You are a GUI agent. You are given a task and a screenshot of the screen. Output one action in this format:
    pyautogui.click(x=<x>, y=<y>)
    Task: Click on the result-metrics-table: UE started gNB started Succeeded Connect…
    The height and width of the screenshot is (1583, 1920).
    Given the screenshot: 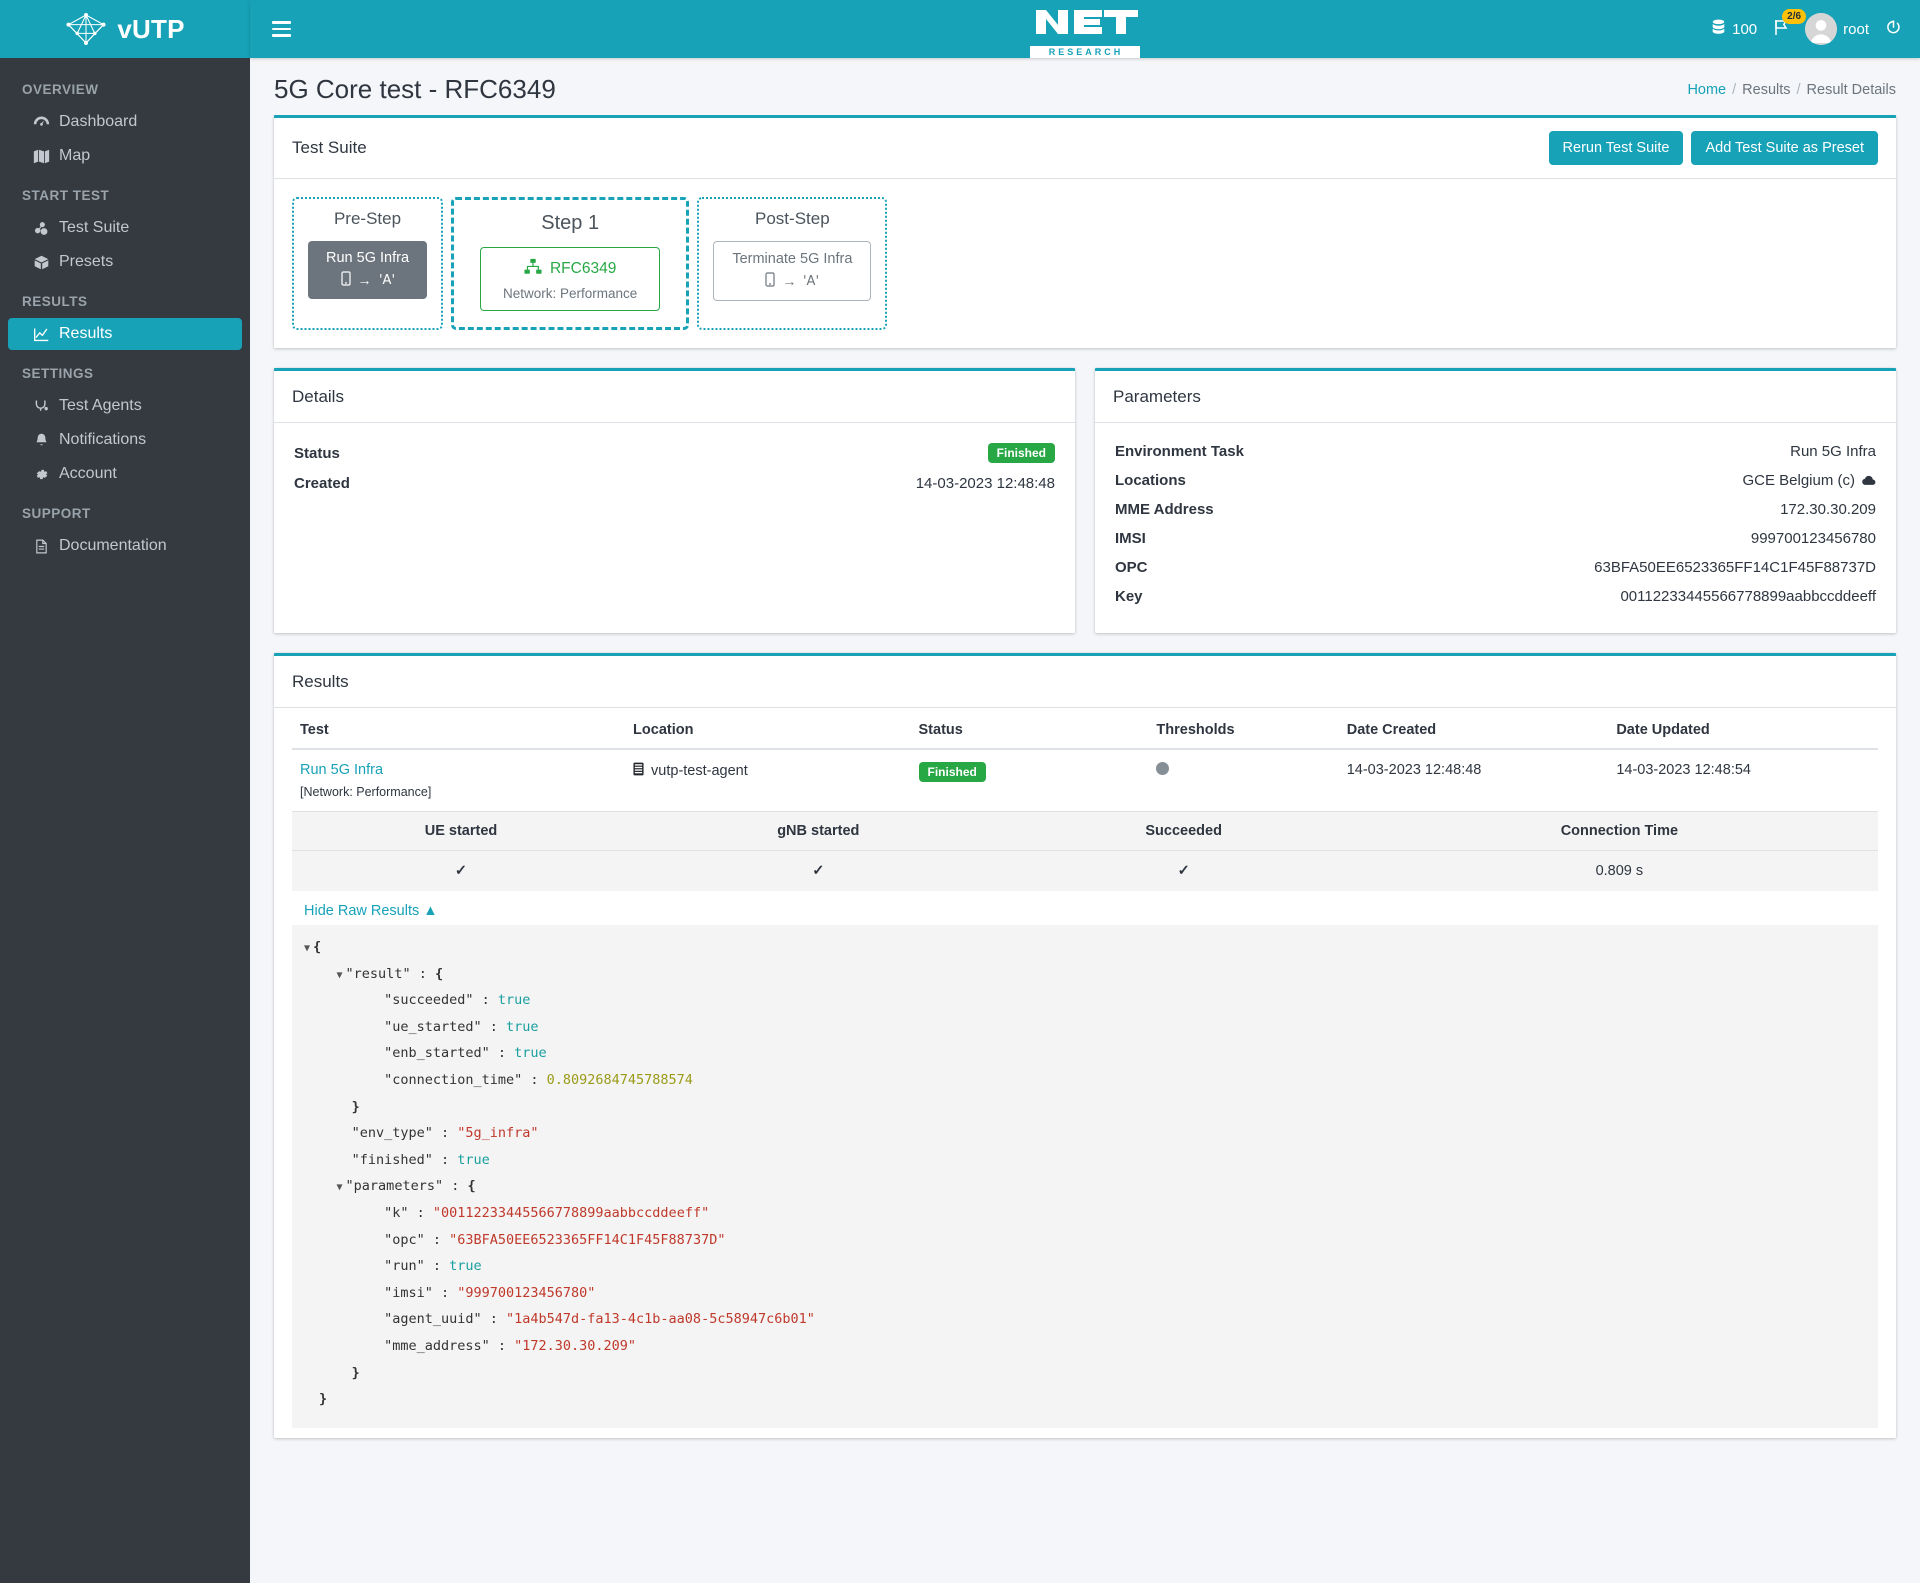 What is the action you would take?
    pyautogui.click(x=1085, y=851)
    